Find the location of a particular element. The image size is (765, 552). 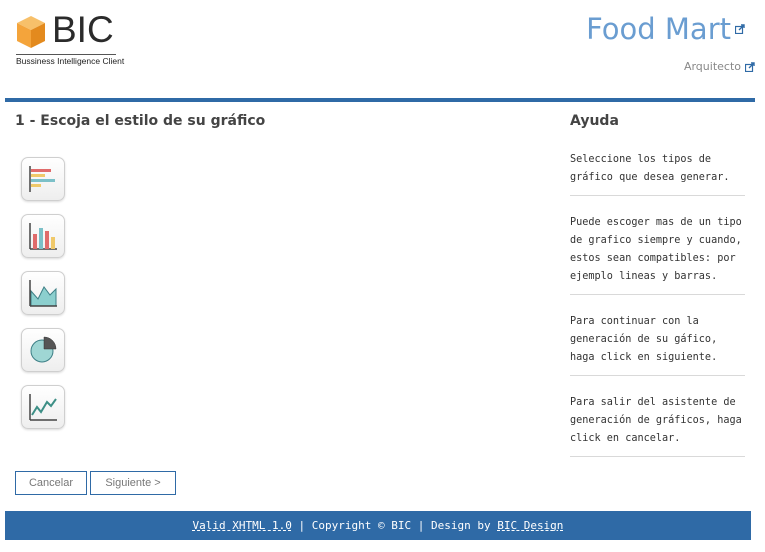

chart-option-area is located at coordinates (43, 293).